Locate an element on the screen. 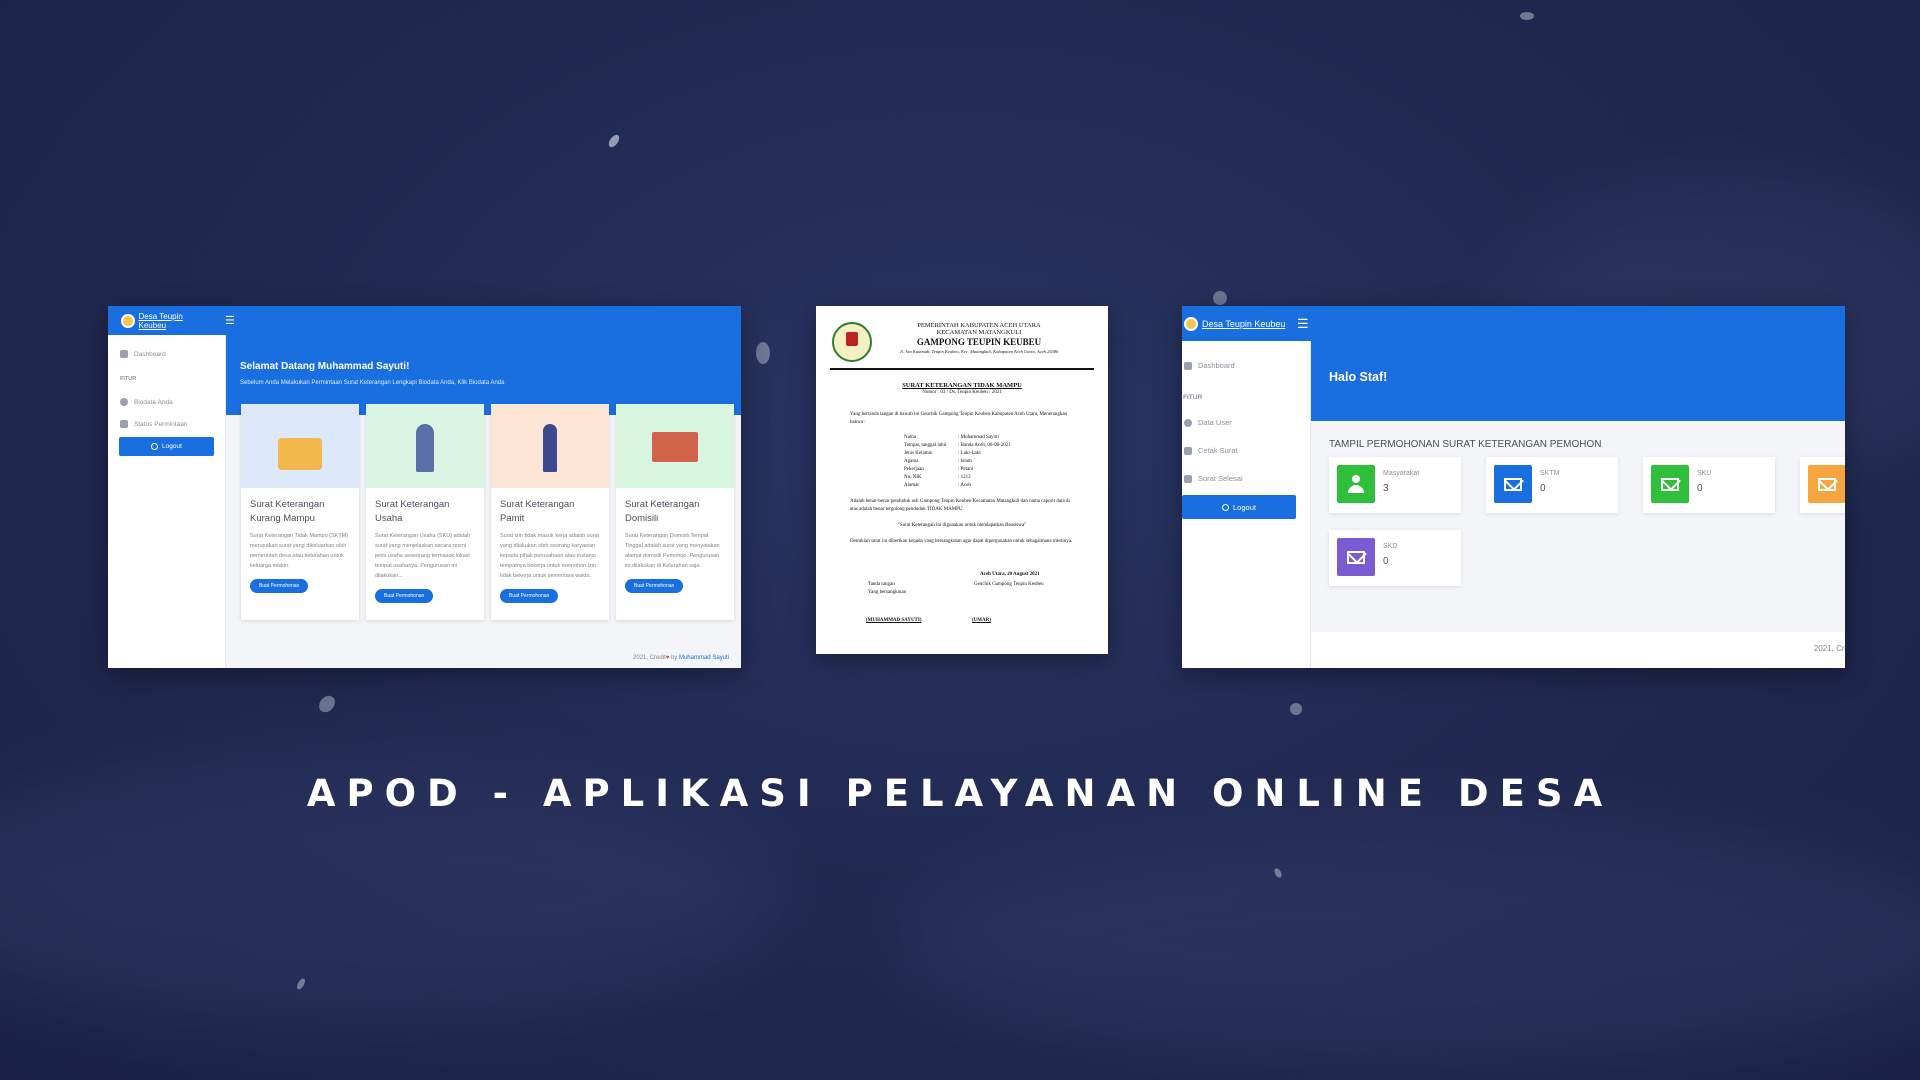 Image resolution: width=1920 pixels, height=1080 pixels. sidebar-item-label: Surat Selesai is located at coordinates (1220, 478).